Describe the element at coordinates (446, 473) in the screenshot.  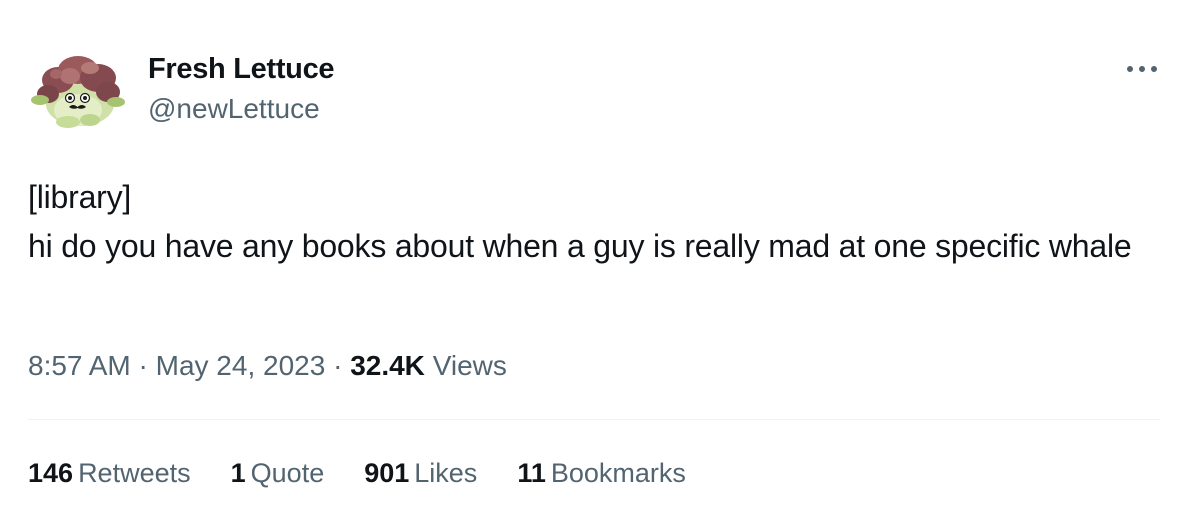
I see `likes-label: Likes` at that location.